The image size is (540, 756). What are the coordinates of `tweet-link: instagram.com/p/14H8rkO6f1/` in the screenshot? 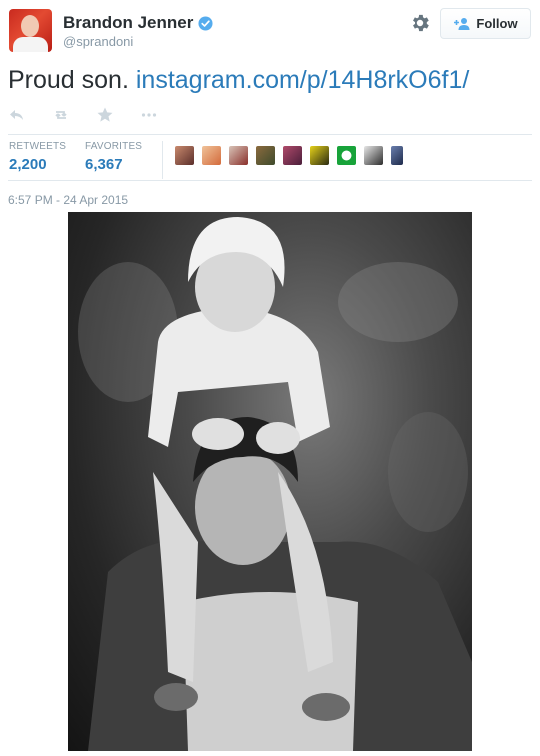 It's located at (302, 80).